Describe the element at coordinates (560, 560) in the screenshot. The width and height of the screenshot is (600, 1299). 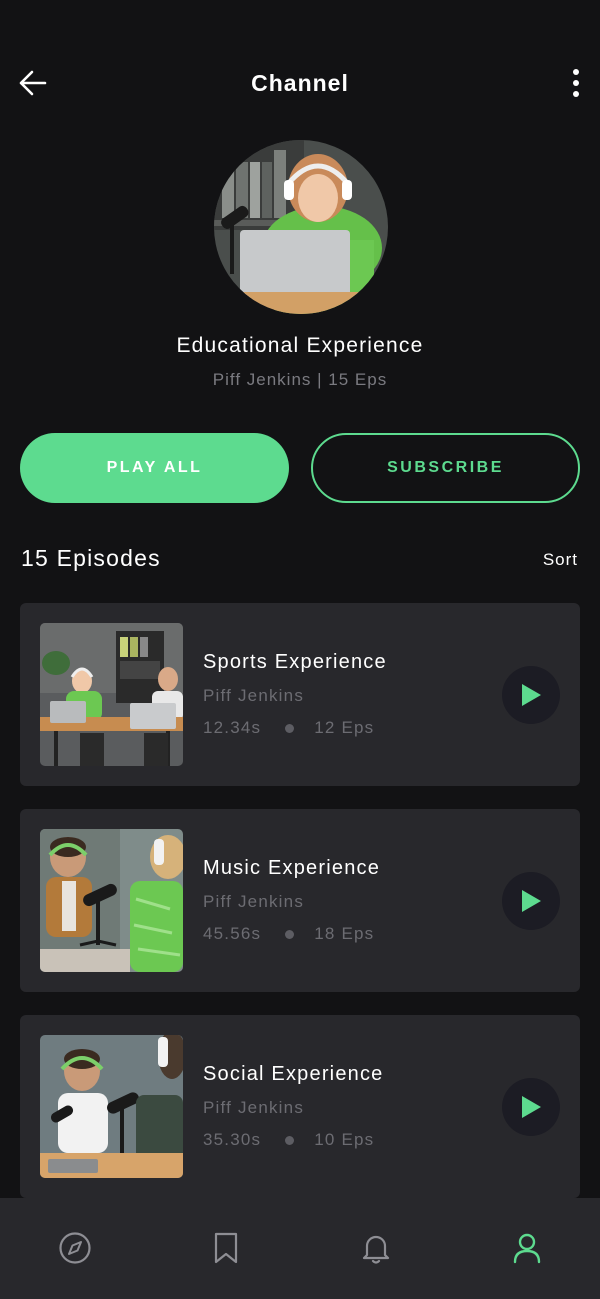
I see `sort-button: Sort` at that location.